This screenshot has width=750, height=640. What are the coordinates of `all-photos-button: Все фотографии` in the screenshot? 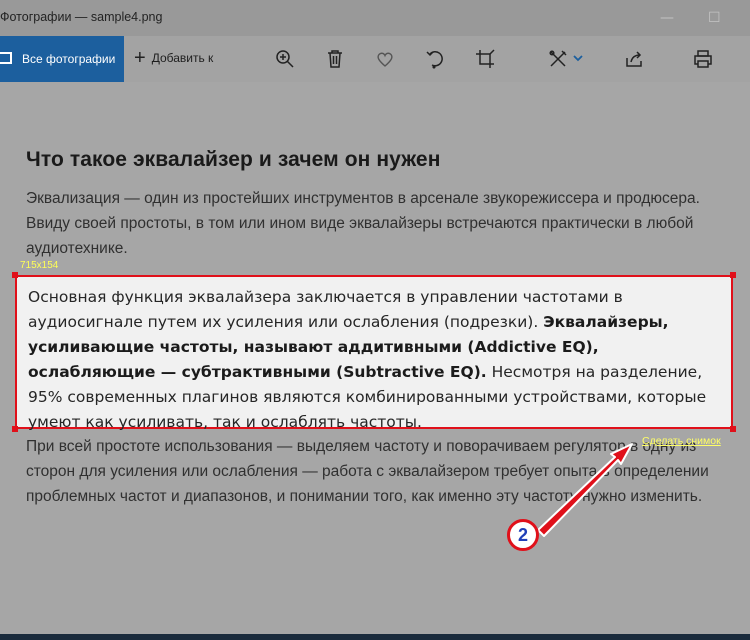 It's located at (62, 59).